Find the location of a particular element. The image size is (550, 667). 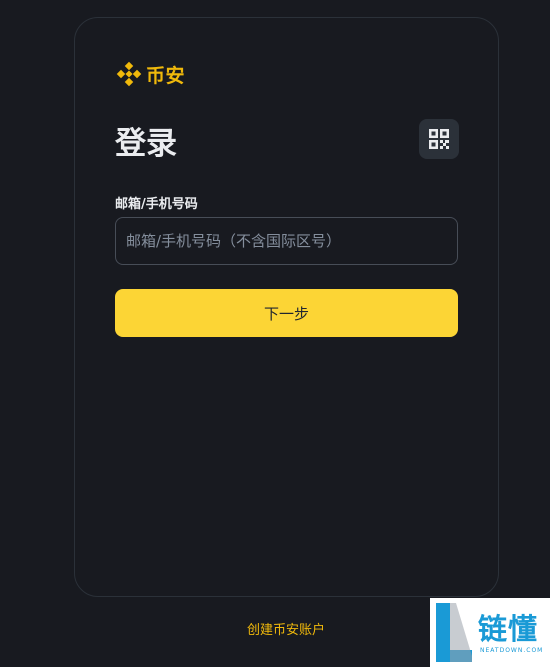

watermark-text: 链懂 is located at coordinates (508, 629).